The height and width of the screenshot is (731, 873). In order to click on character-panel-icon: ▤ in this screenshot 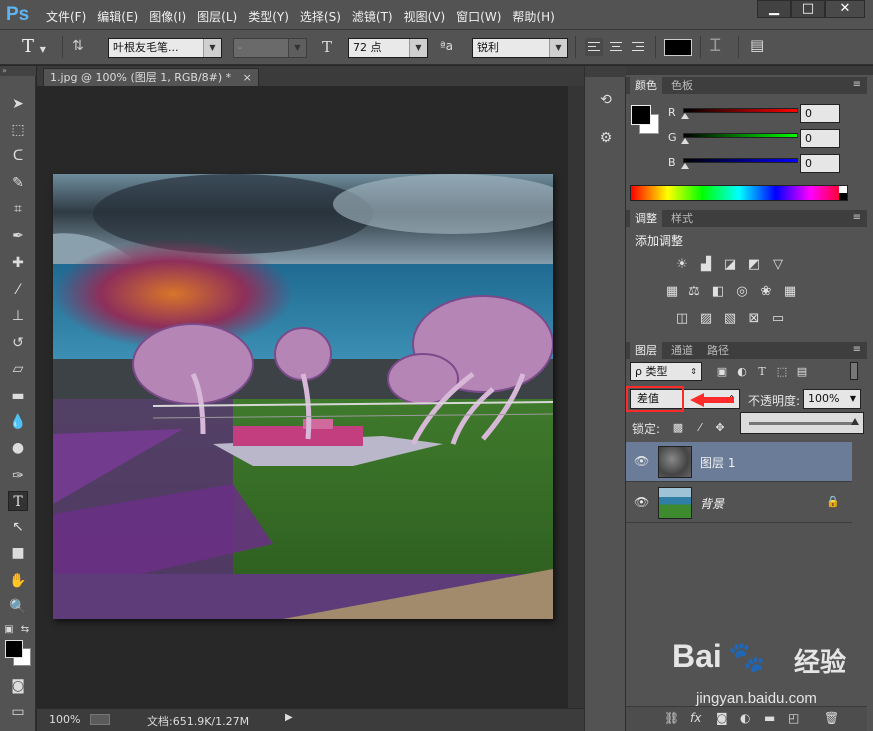, I will do `click(757, 45)`.